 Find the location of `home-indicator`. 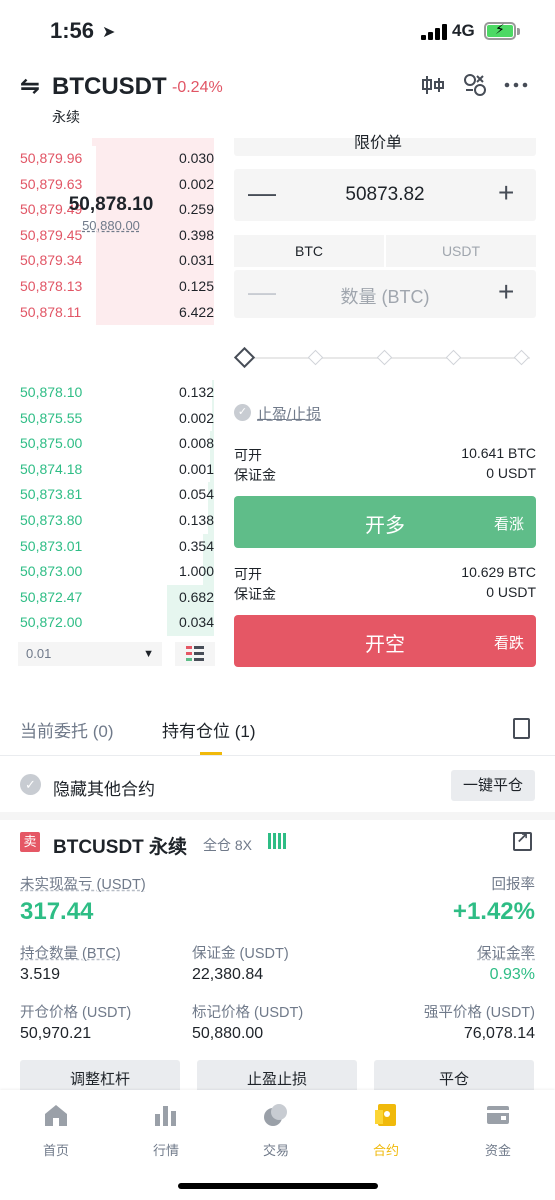

home-indicator is located at coordinates (278, 1186).